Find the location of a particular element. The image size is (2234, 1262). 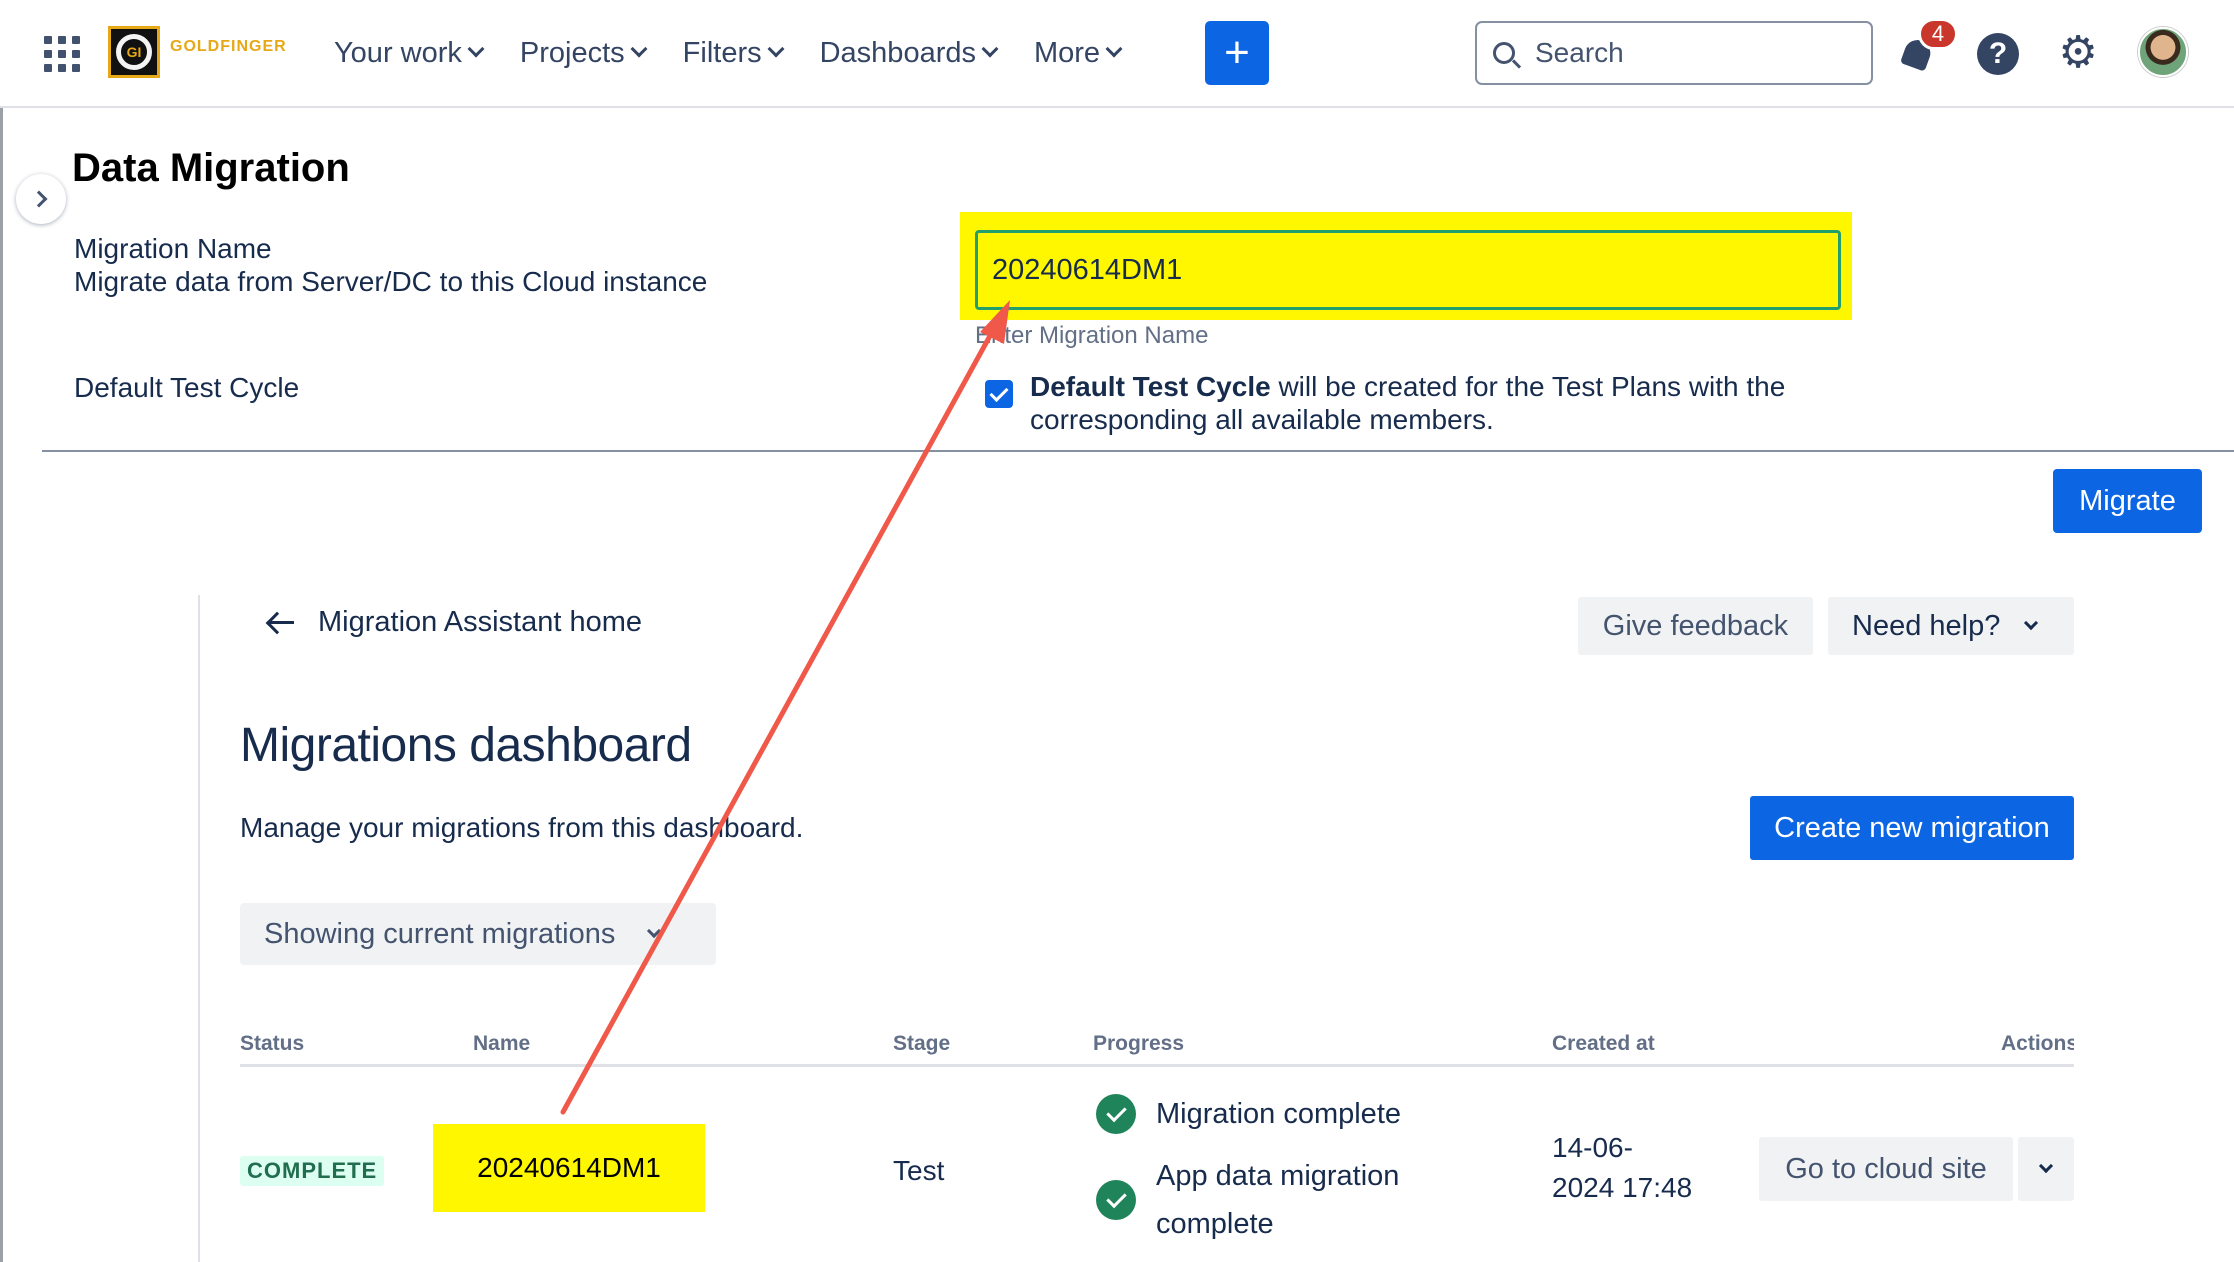

search-icon is located at coordinates (1504, 53).